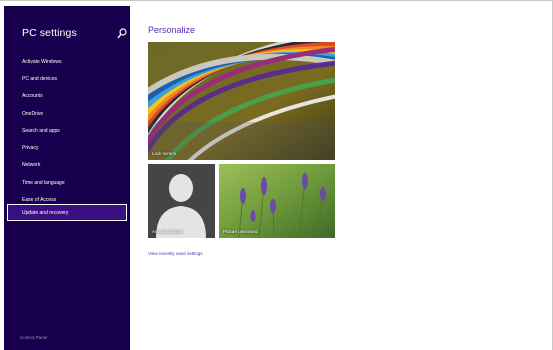  What do you see at coordinates (72, 131) in the screenshot?
I see `sidebar-item-search-and-apps: Search and apps` at bounding box center [72, 131].